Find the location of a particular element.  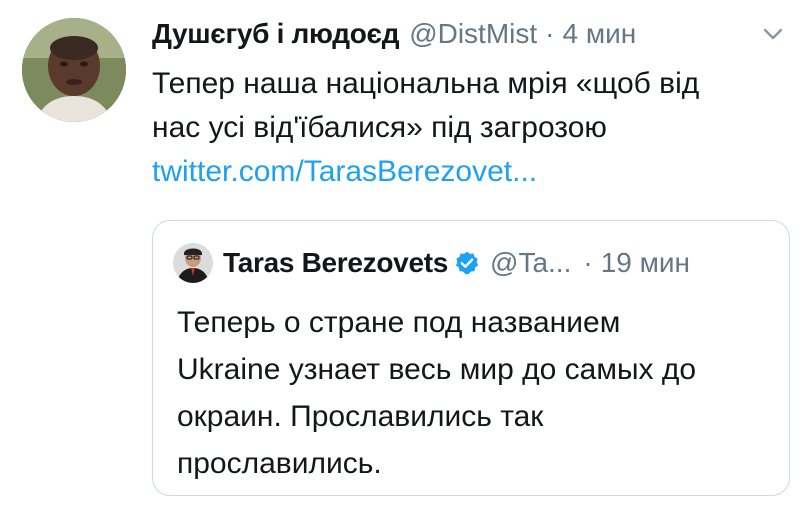

tweet-header: Душєгуб і людоєд @DistMist · 4 мин is located at coordinates (466, 34).